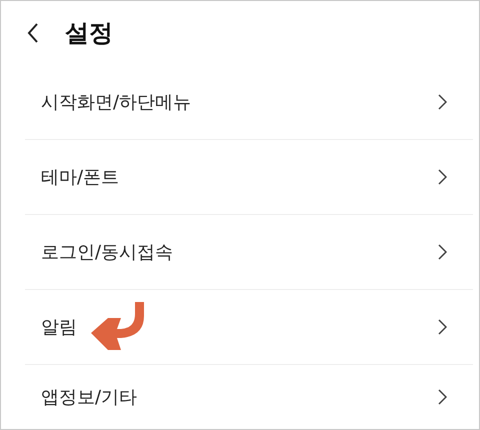 The image size is (480, 430). I want to click on settings-item-label: 로그인/동시접속, so click(107, 252).